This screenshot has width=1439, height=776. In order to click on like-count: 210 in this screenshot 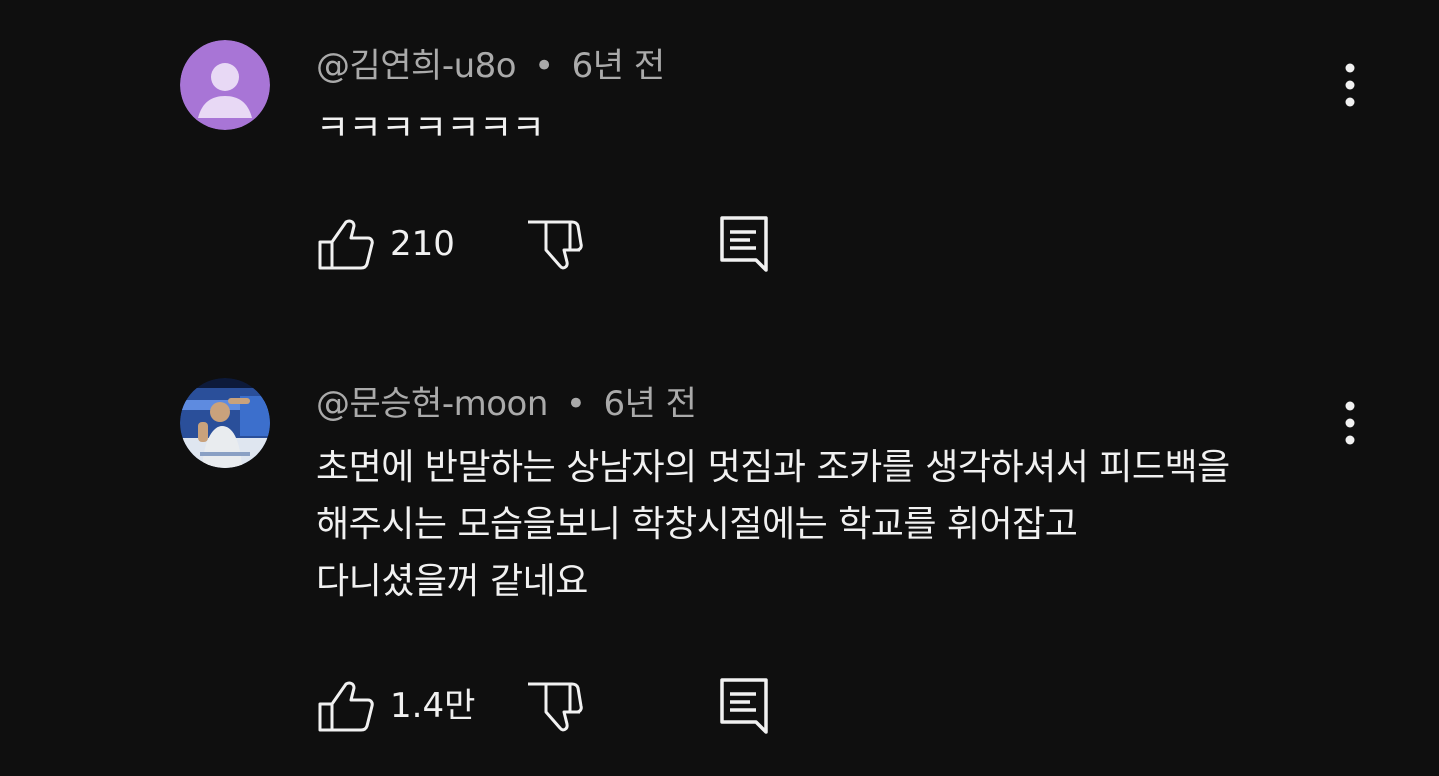, I will do `click(422, 244)`.